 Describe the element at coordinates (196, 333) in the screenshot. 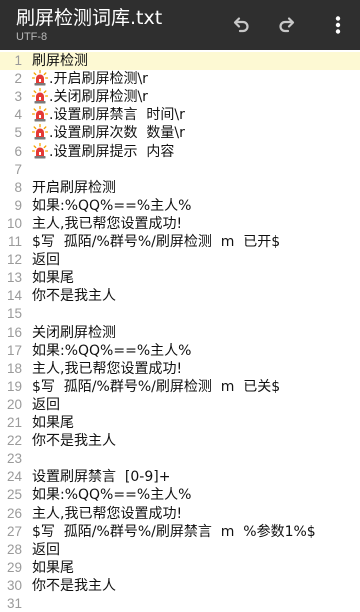

I see `line-text: 关闭刷屏检测` at that location.